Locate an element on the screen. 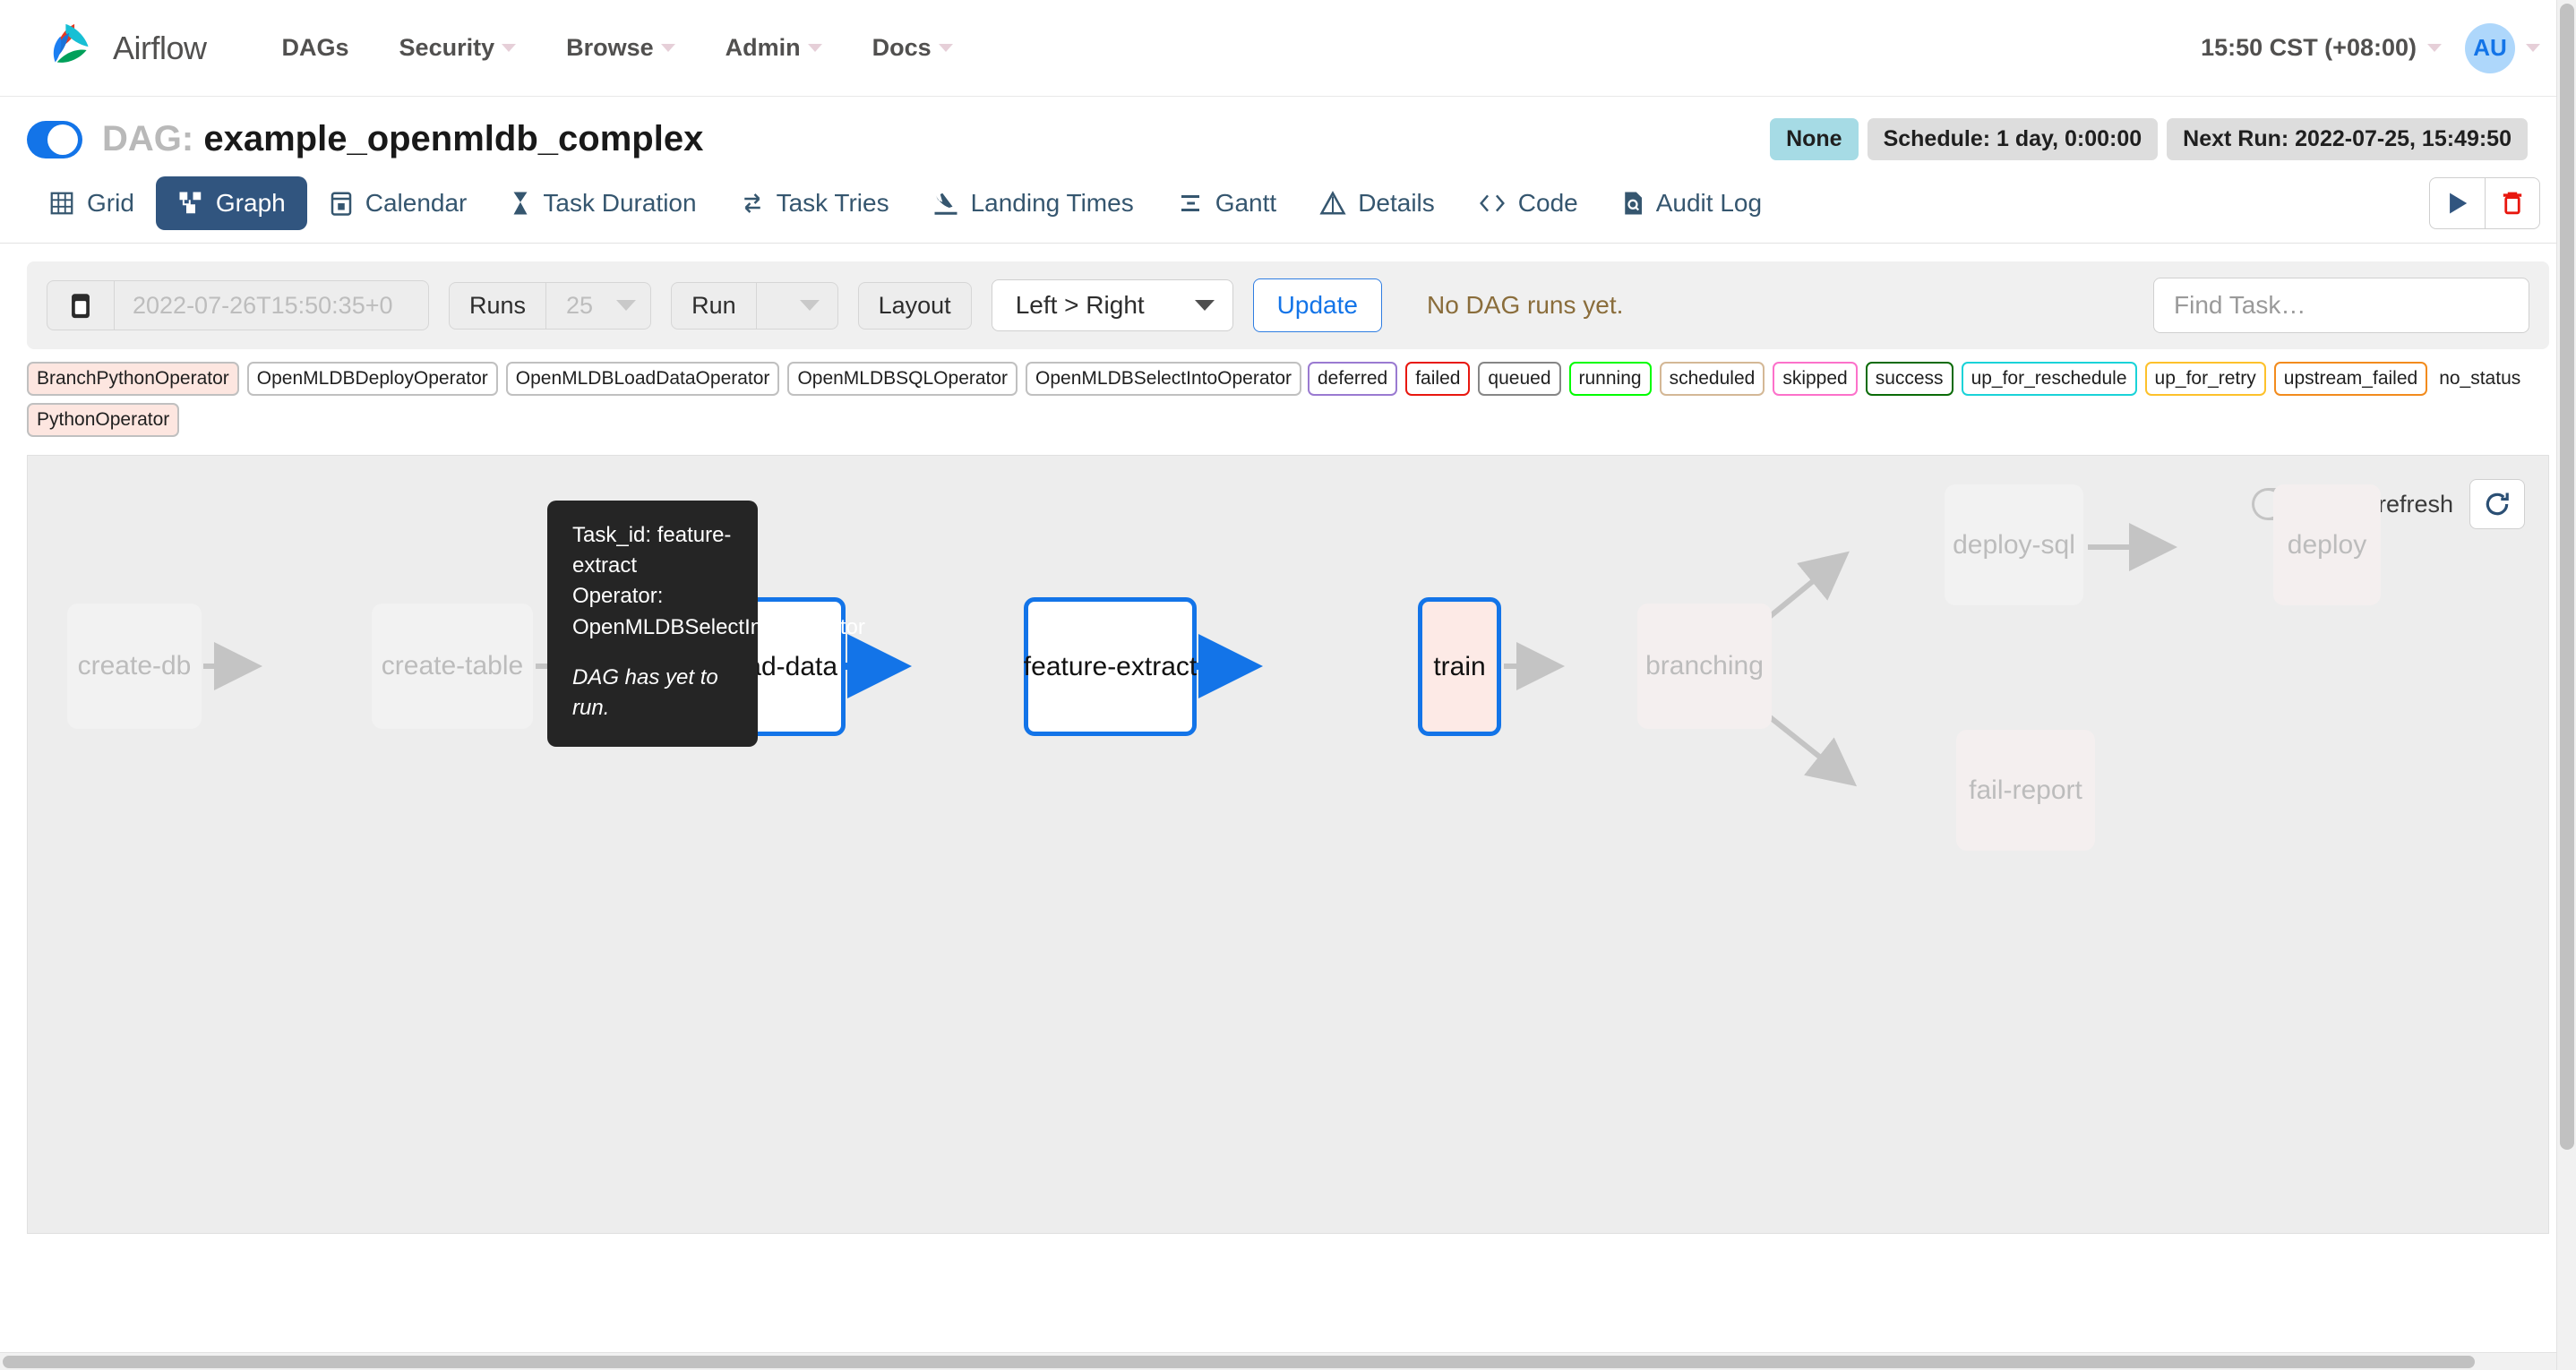 Image resolution: width=2576 pixels, height=1370 pixels. page-title: DAG: example_openmldb_complex is located at coordinates (402, 139).